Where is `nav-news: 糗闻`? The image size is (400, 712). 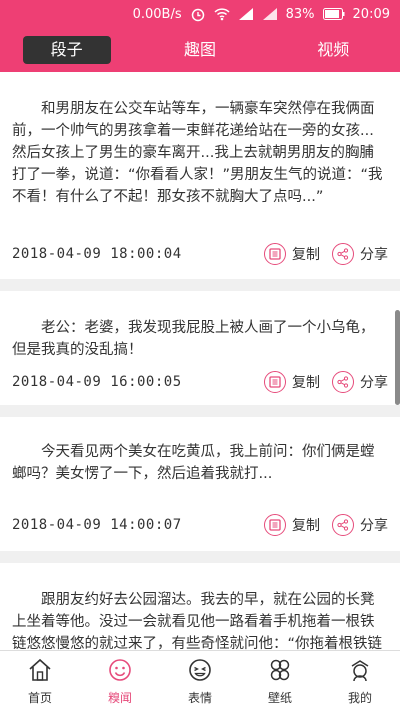
nav-news: 糗闻 is located at coordinates (120, 682).